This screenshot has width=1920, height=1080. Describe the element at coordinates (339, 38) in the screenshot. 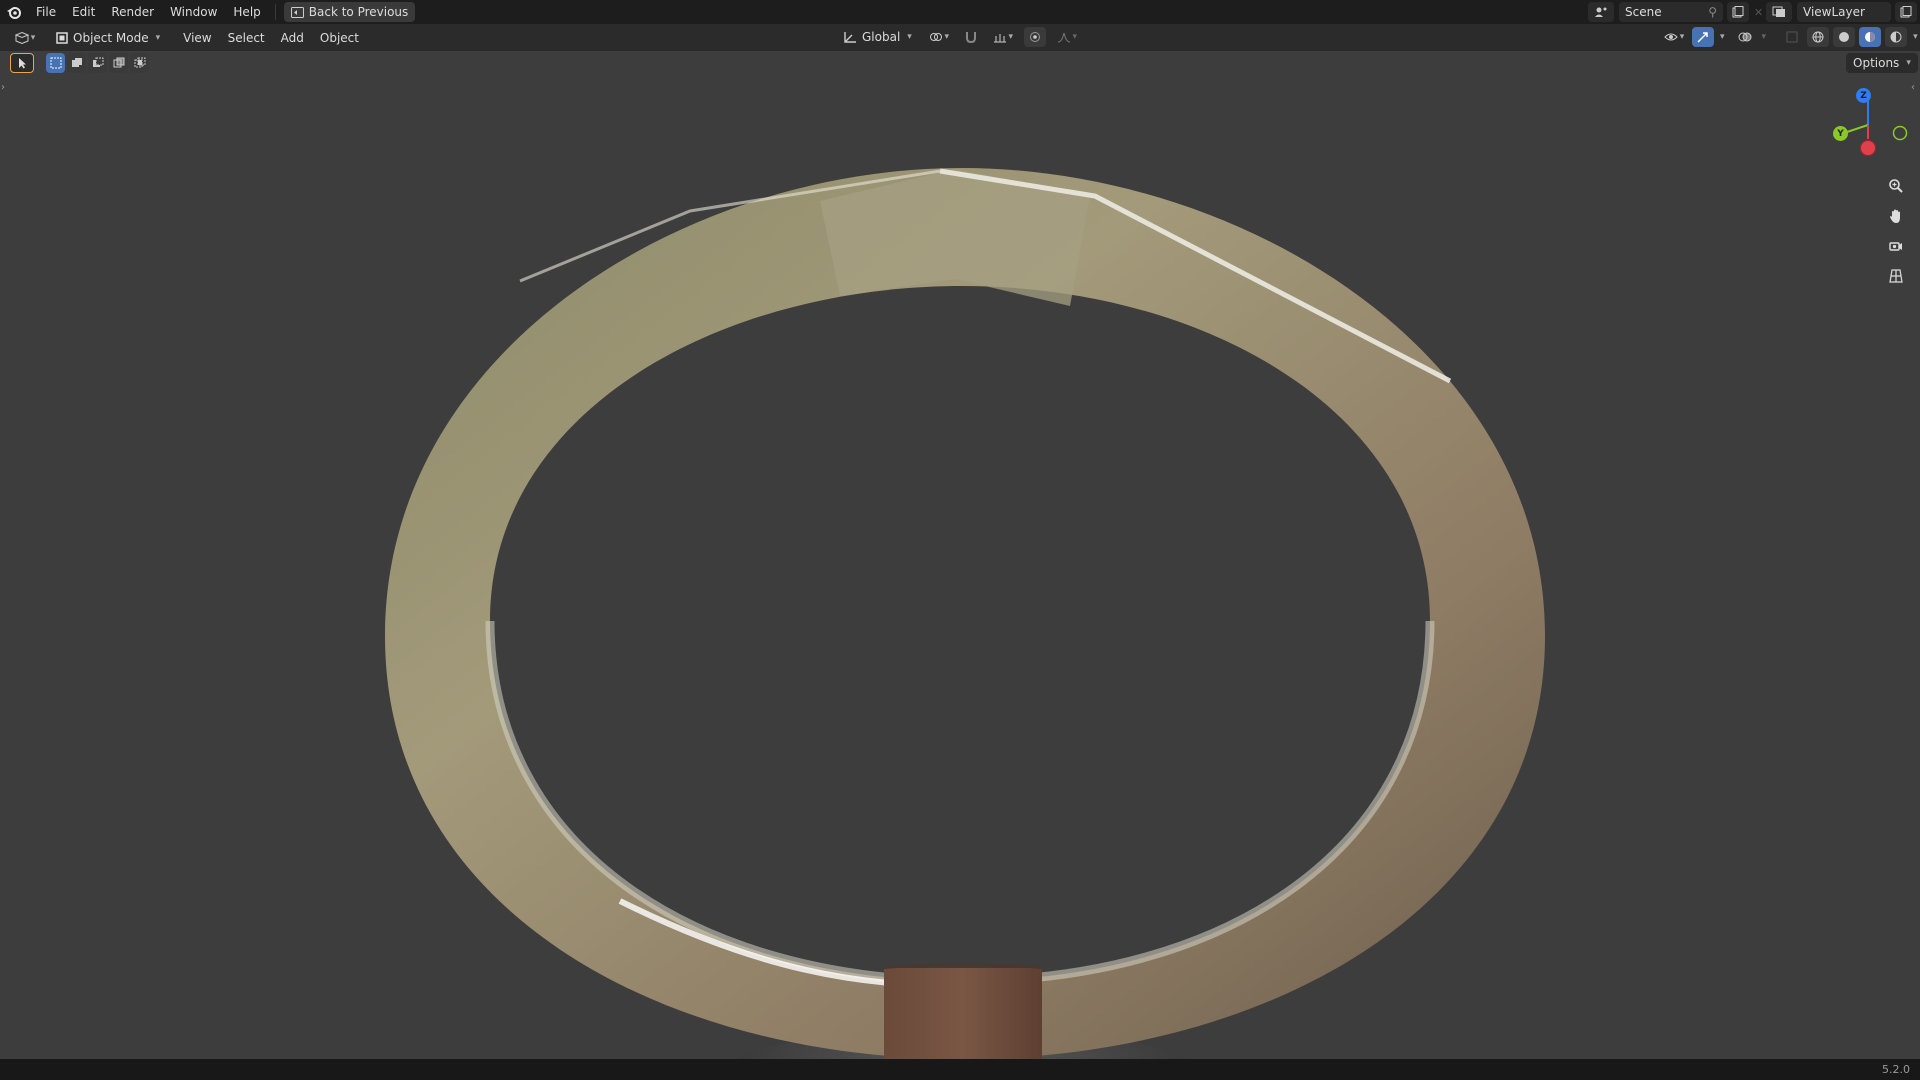

I see `menu-object: Object` at that location.